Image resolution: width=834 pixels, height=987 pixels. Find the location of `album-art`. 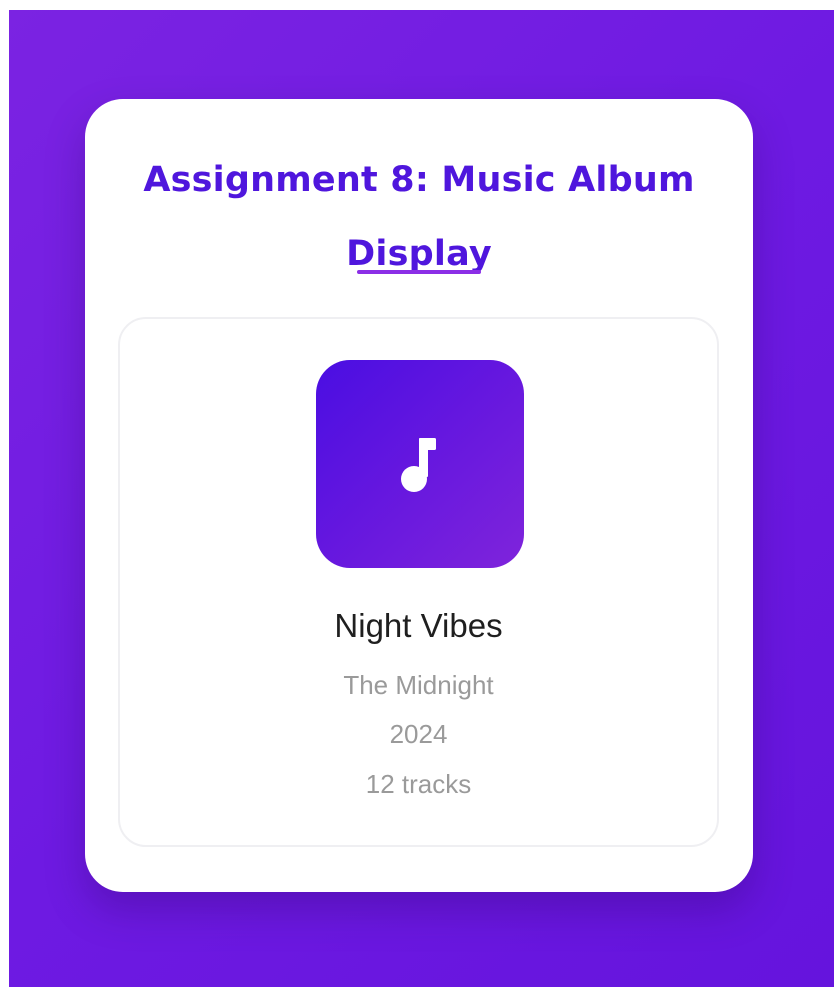

album-art is located at coordinates (420, 464).